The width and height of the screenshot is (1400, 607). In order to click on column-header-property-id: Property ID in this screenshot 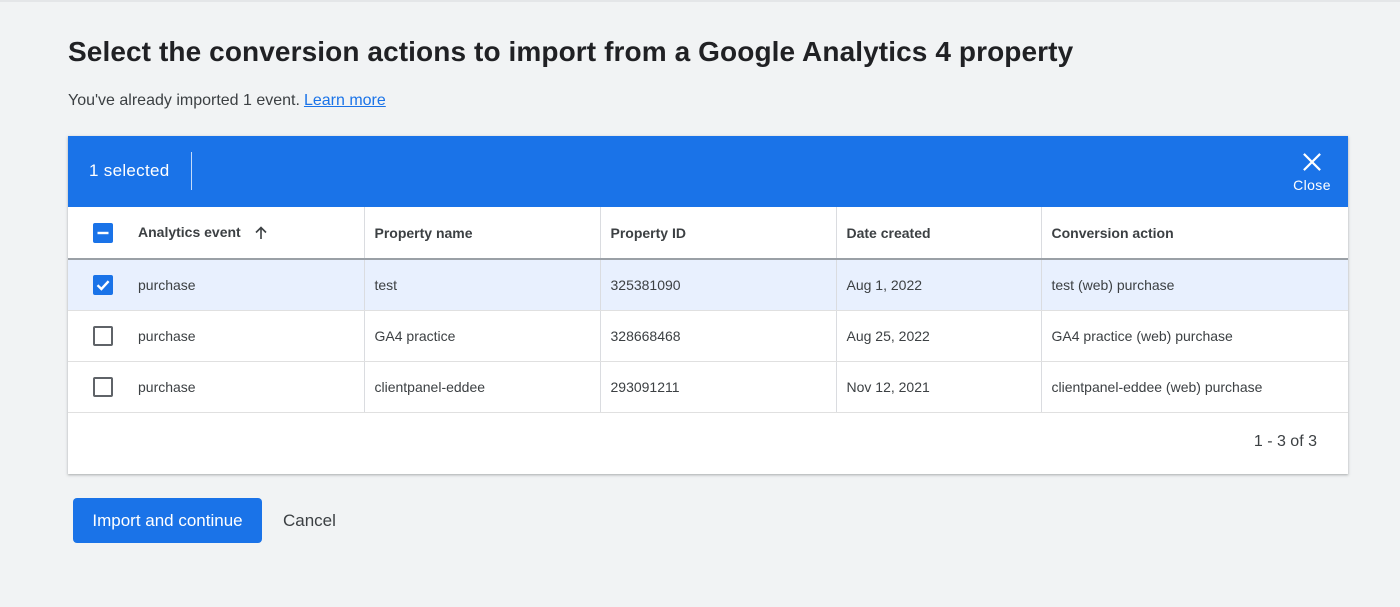, I will do `click(718, 233)`.